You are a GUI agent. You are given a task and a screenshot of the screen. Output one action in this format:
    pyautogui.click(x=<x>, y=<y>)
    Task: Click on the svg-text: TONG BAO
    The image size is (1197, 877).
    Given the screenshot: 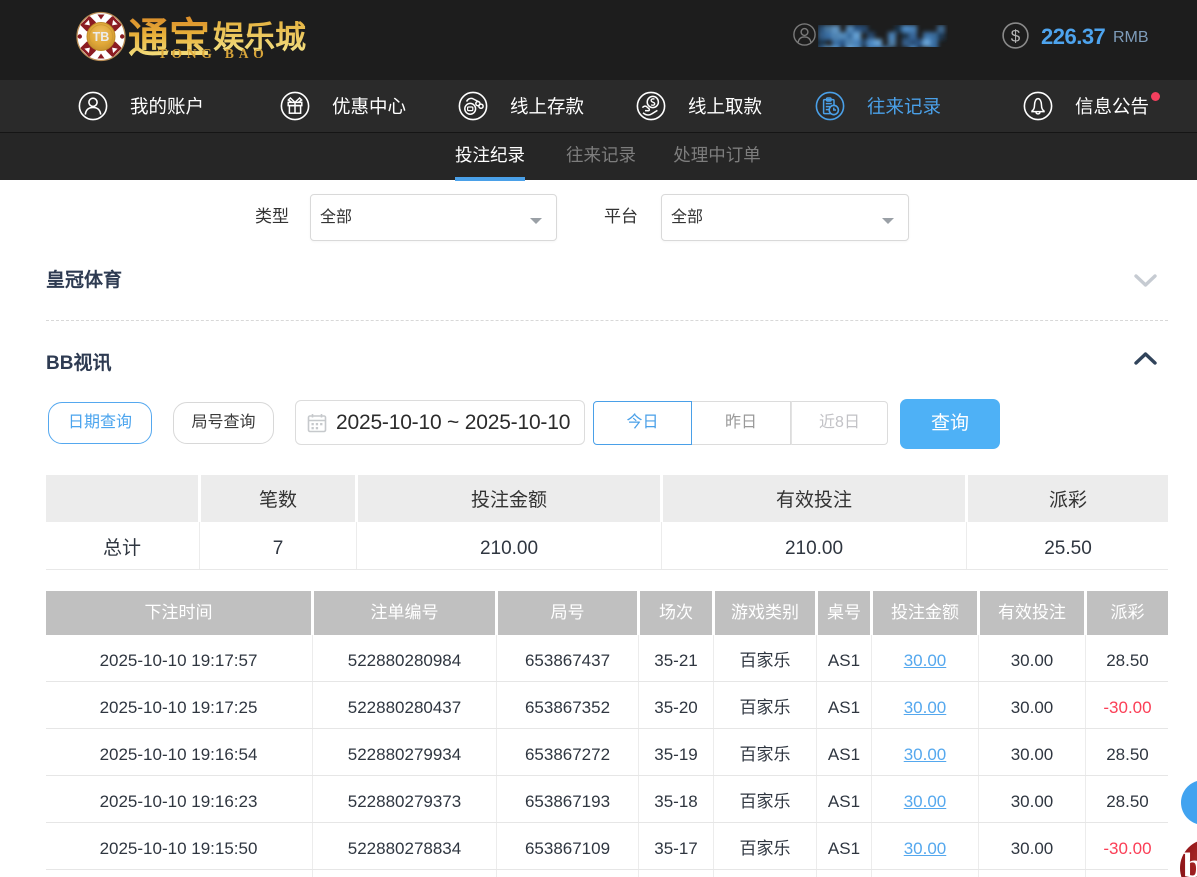 What is the action you would take?
    pyautogui.click(x=213, y=53)
    